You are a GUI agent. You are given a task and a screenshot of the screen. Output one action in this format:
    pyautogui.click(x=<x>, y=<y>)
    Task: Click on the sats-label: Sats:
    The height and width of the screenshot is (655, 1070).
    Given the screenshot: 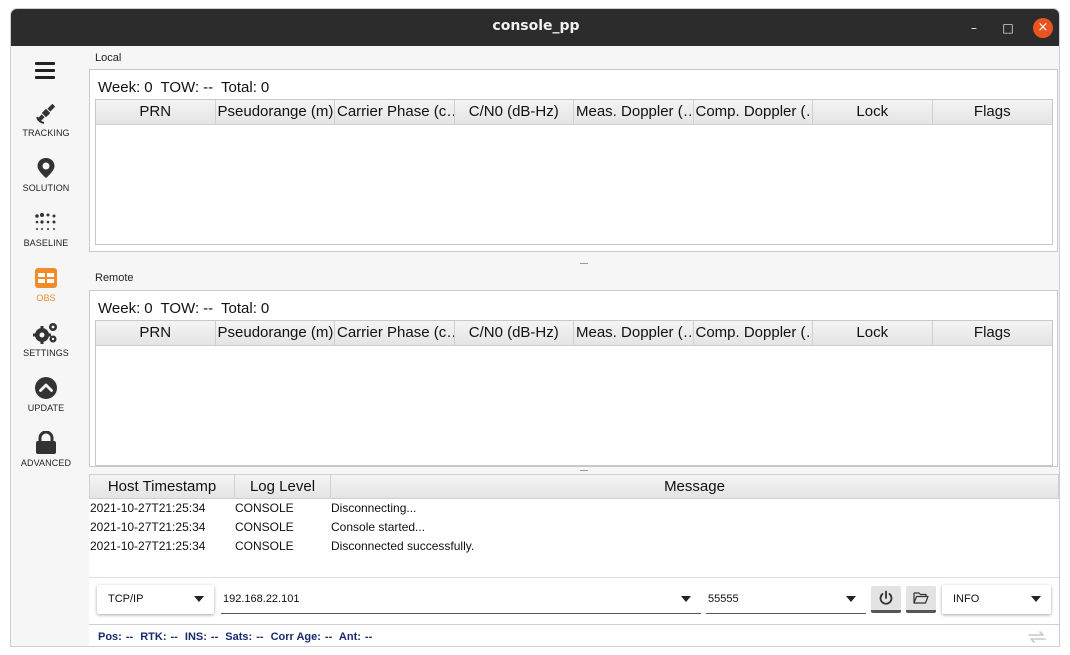 What is the action you would take?
    pyautogui.click(x=239, y=637)
    